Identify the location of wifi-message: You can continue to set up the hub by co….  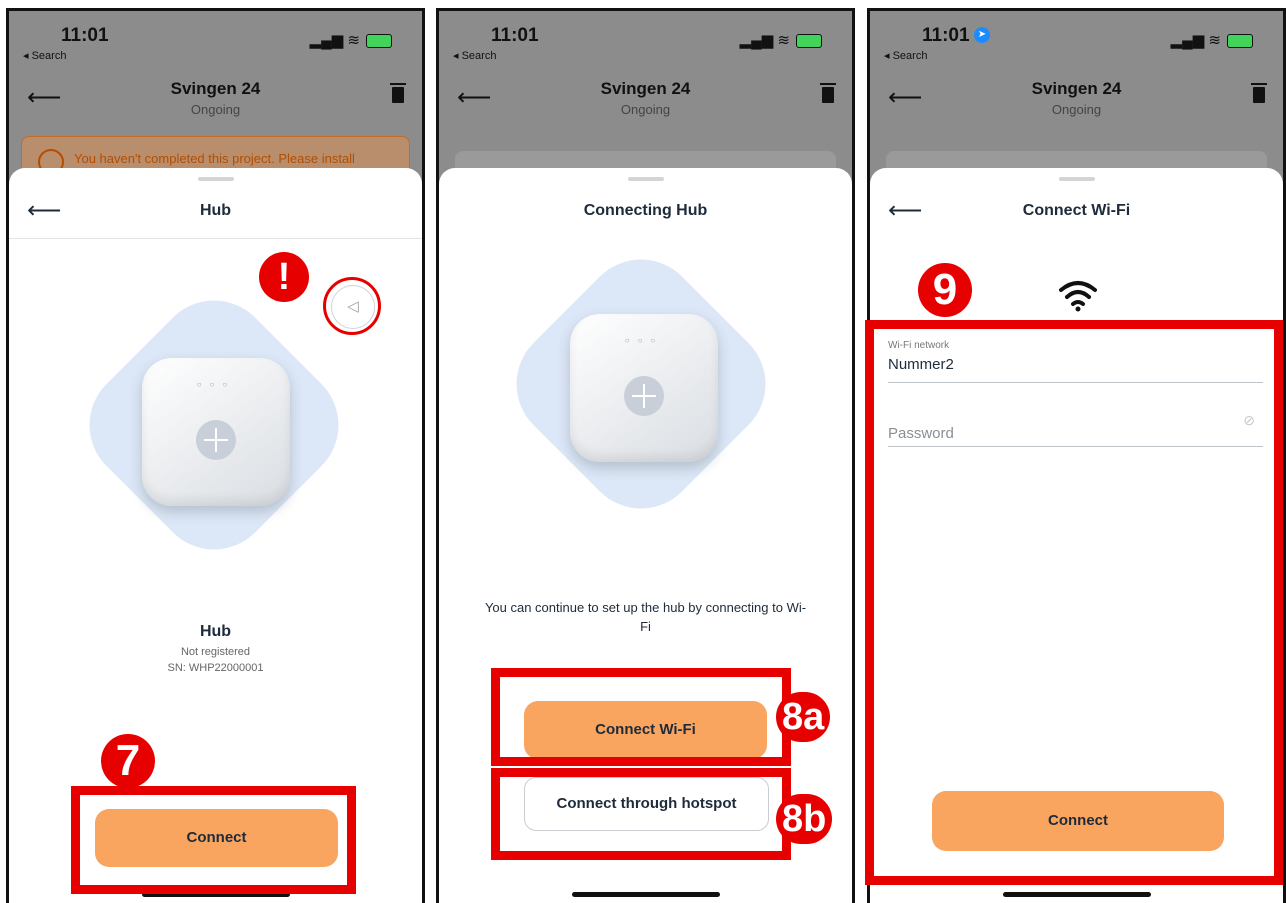
(645, 617).